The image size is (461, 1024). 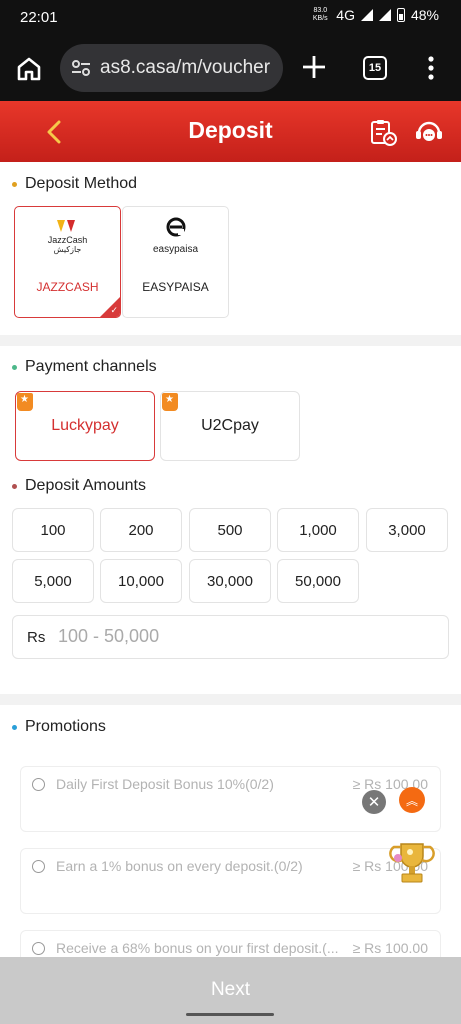 I want to click on next-button: Next, so click(x=230, y=990).